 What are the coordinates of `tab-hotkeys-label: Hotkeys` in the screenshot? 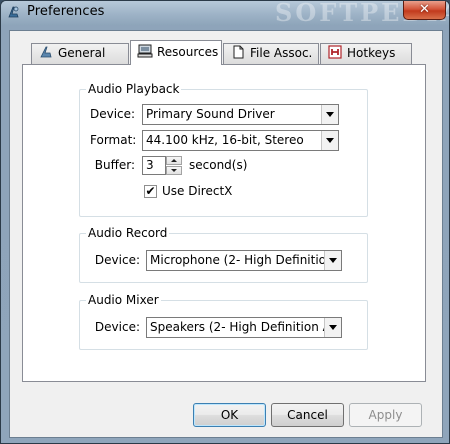 It's located at (371, 53).